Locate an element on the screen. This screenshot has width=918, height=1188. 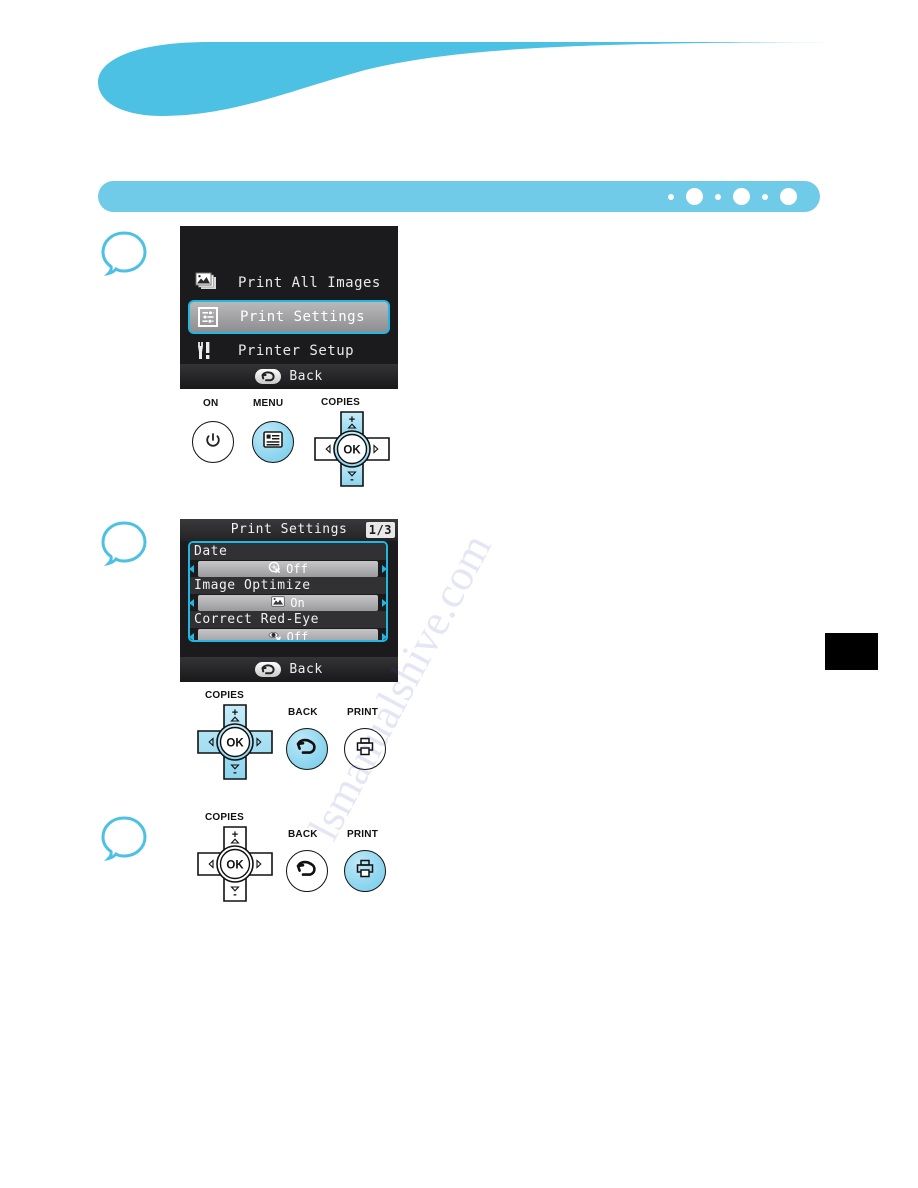
button-diagram-step-1: ON MENU COPIES OK + - is located at coordinates (292, 445).